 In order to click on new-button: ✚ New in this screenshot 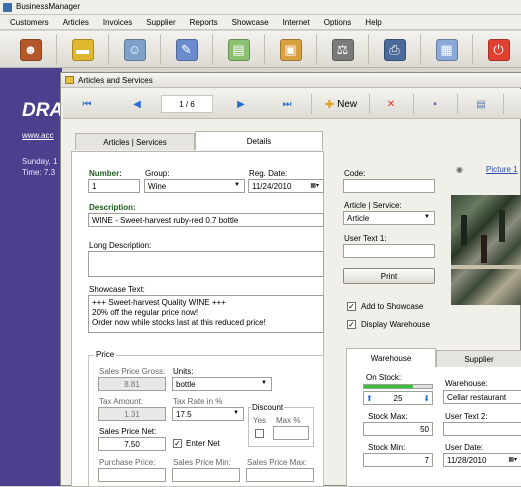, I will do `click(341, 104)`.